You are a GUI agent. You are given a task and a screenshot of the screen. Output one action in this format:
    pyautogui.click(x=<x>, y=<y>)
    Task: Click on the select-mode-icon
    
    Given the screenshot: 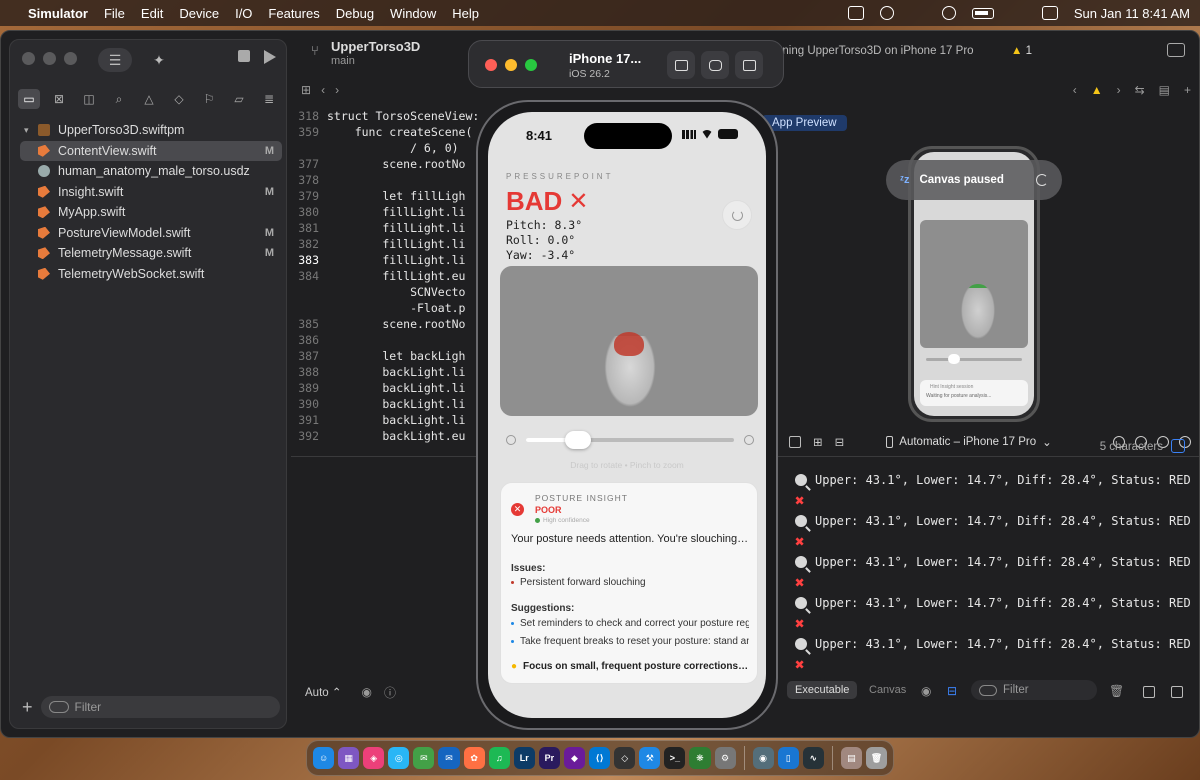 What is the action you would take?
    pyautogui.click(x=795, y=442)
    